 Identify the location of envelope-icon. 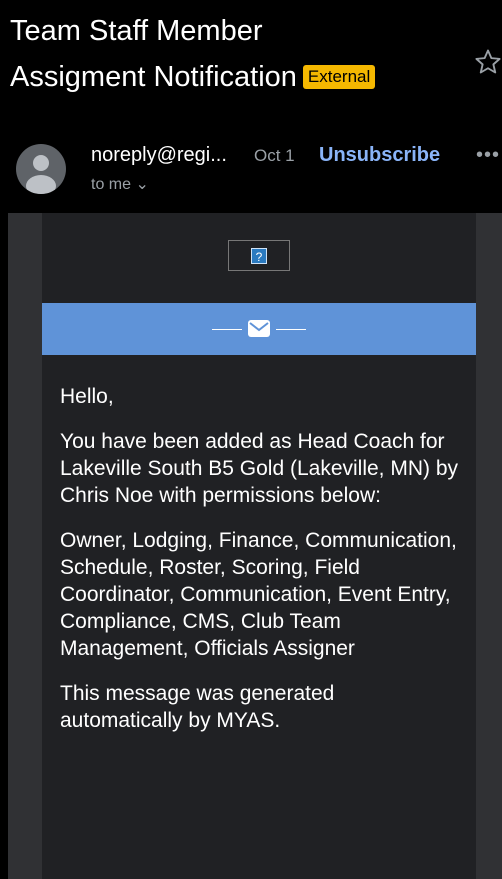
(259, 328).